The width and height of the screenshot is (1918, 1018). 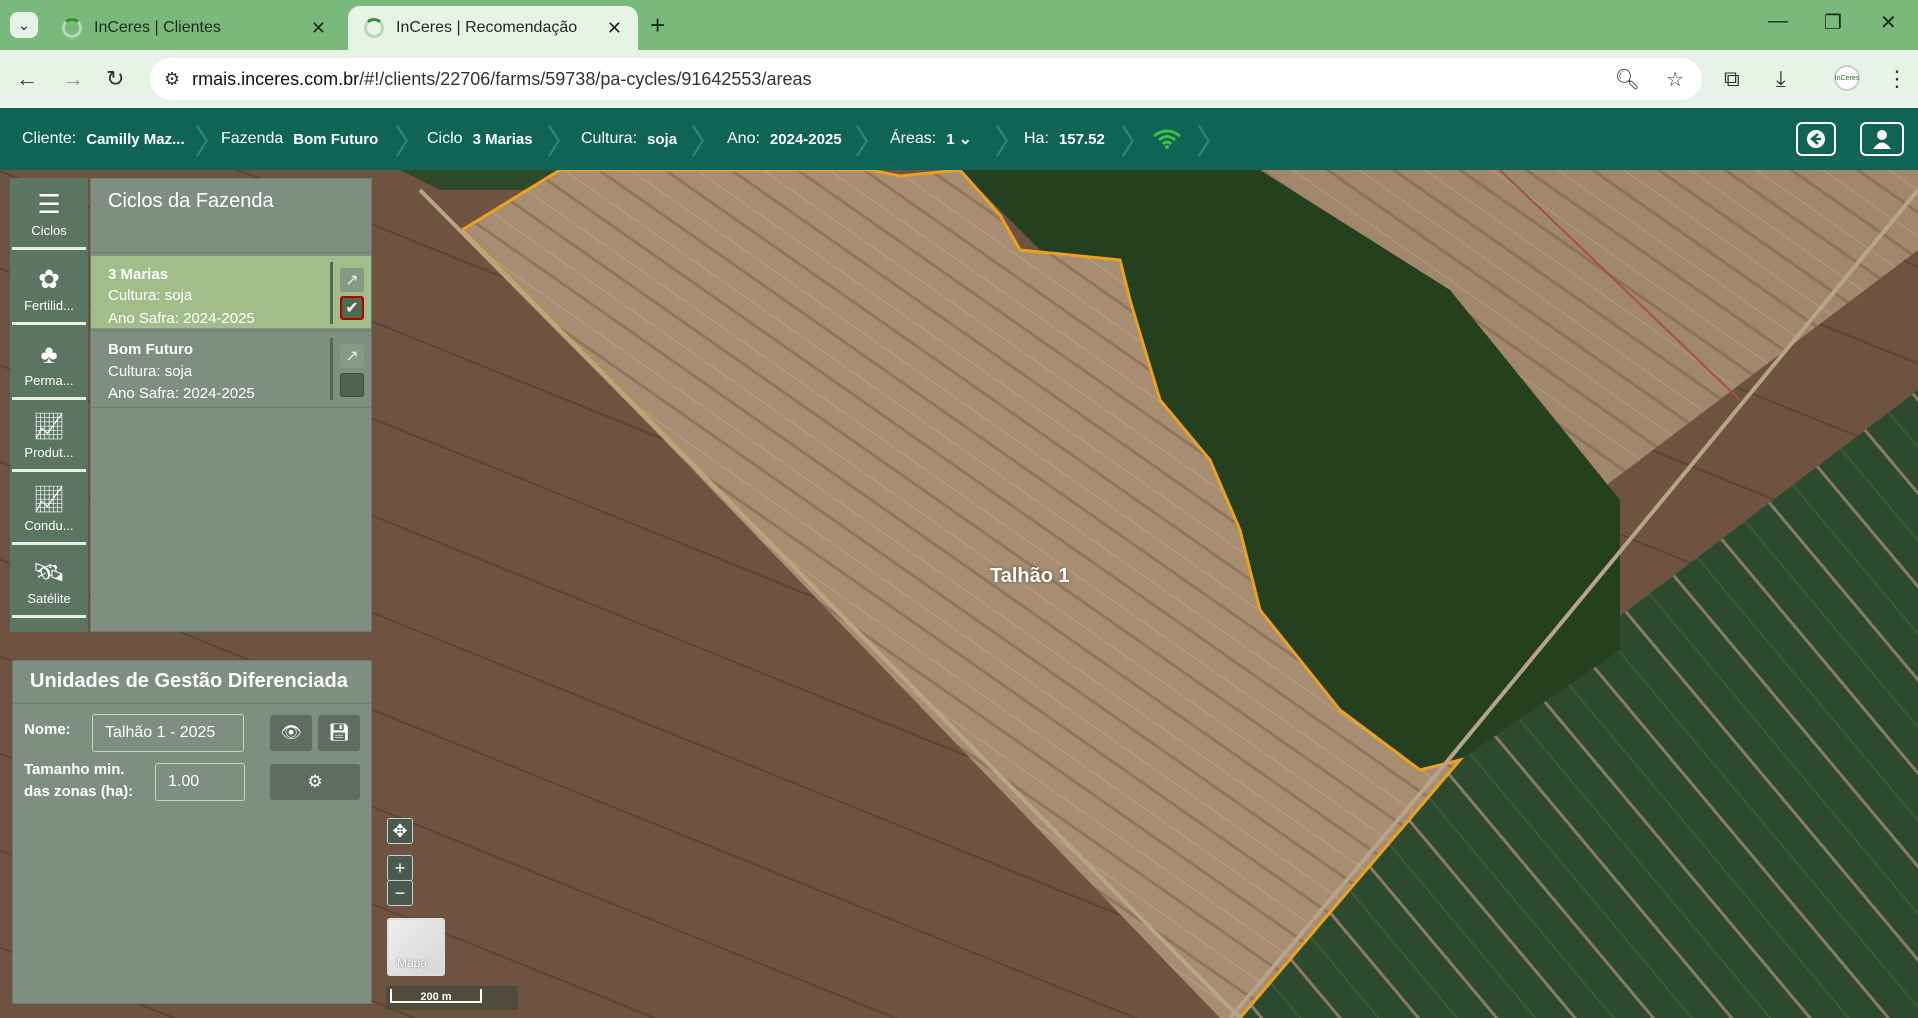 What do you see at coordinates (115, 79) in the screenshot?
I see `reload-icon: ↻` at bounding box center [115, 79].